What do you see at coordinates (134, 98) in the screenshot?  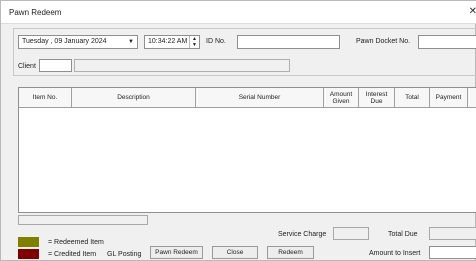 I see `column-header-description: Description` at bounding box center [134, 98].